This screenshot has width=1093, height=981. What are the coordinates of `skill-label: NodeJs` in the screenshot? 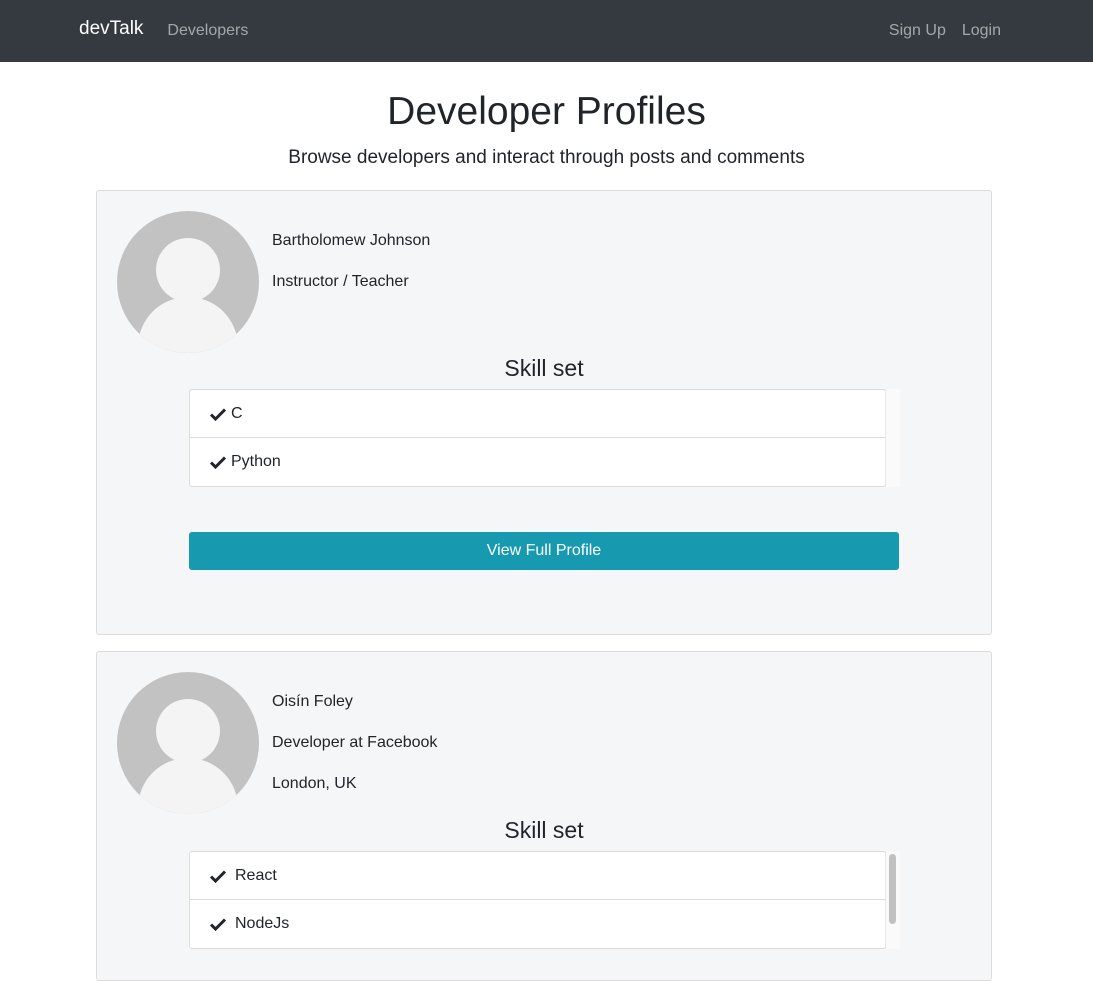 It's located at (262, 923).